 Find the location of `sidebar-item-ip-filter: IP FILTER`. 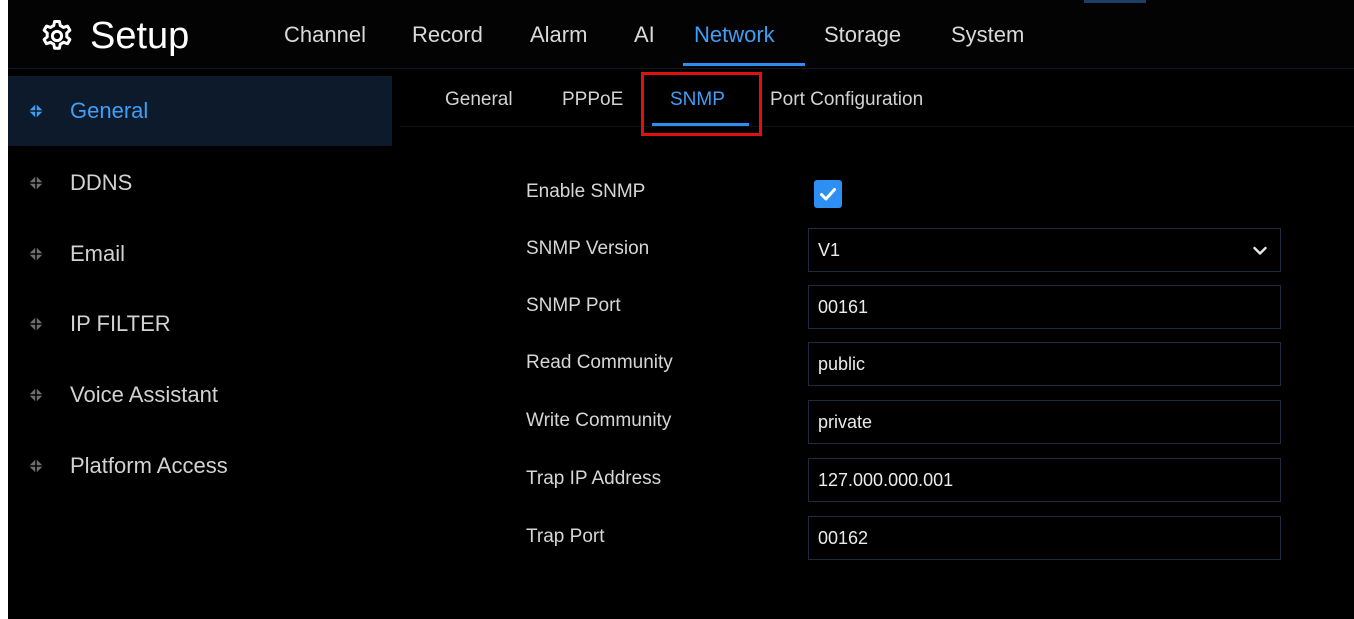

sidebar-item-ip-filter: IP FILTER is located at coordinates (200, 324).